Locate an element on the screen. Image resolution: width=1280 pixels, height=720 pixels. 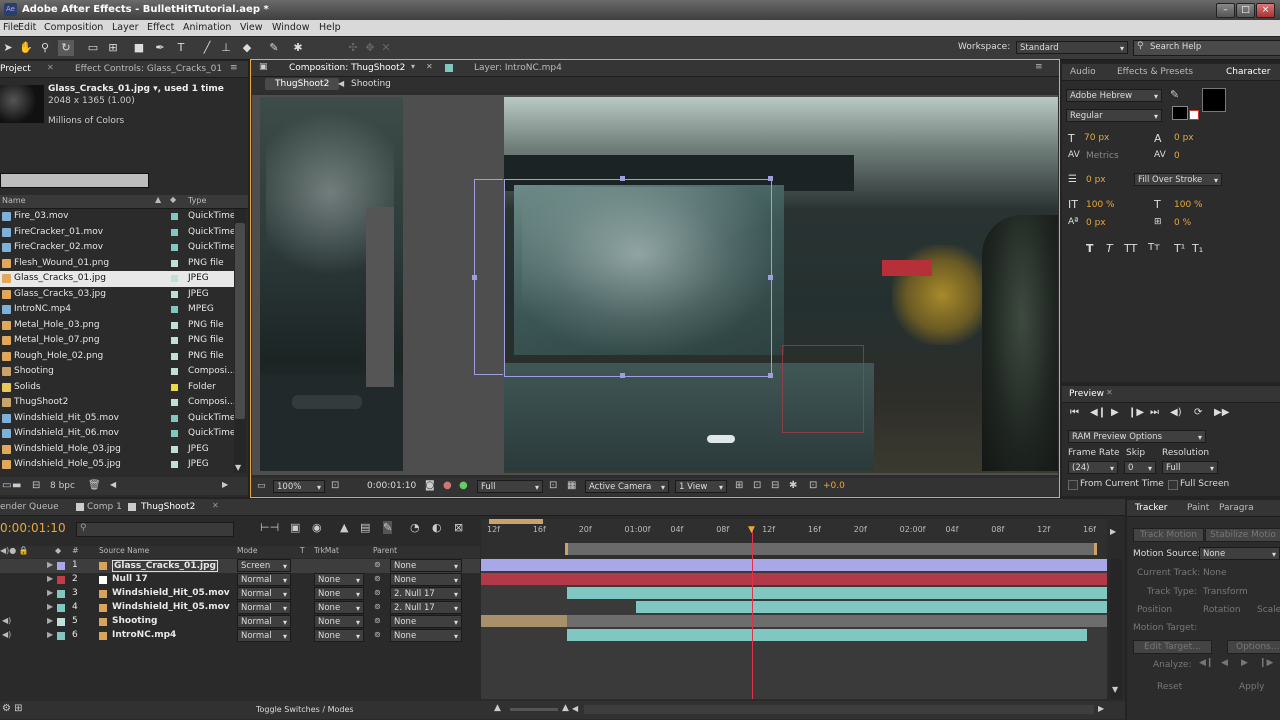
font-style-dropdown: Regular is located at coordinates (1114, 116).